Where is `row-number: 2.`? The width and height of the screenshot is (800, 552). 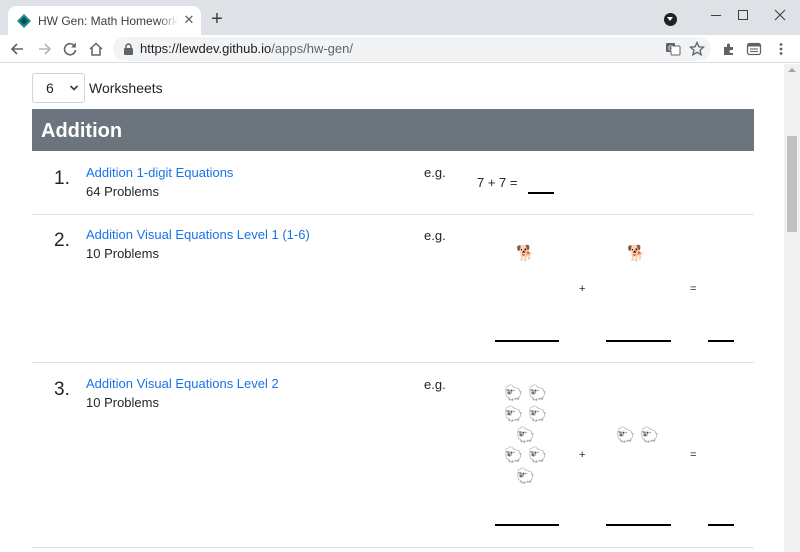
row-number: 2. is located at coordinates (62, 240).